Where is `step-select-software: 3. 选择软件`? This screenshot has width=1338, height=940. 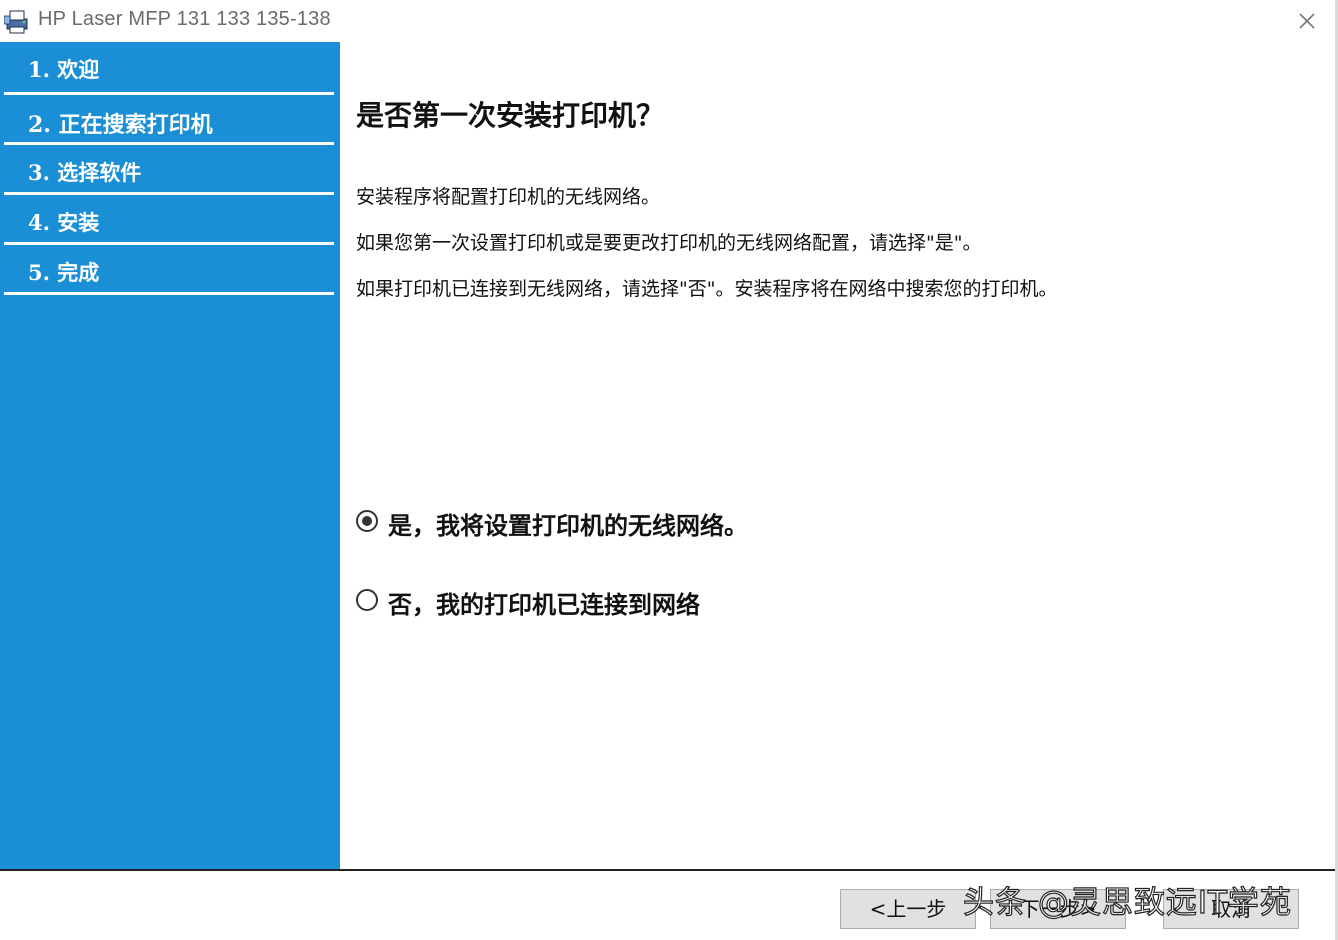 step-select-software: 3. 选择软件 is located at coordinates (169, 170).